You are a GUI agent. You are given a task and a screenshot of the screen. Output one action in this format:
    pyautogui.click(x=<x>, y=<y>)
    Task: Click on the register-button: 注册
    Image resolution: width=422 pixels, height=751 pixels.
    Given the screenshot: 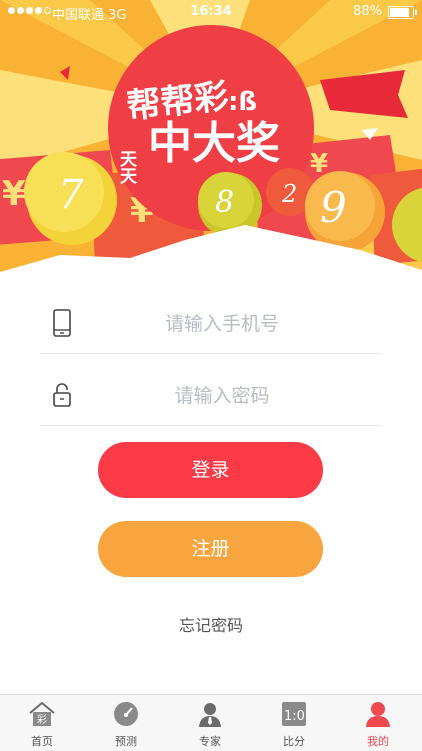 What is the action you would take?
    pyautogui.click(x=210, y=549)
    